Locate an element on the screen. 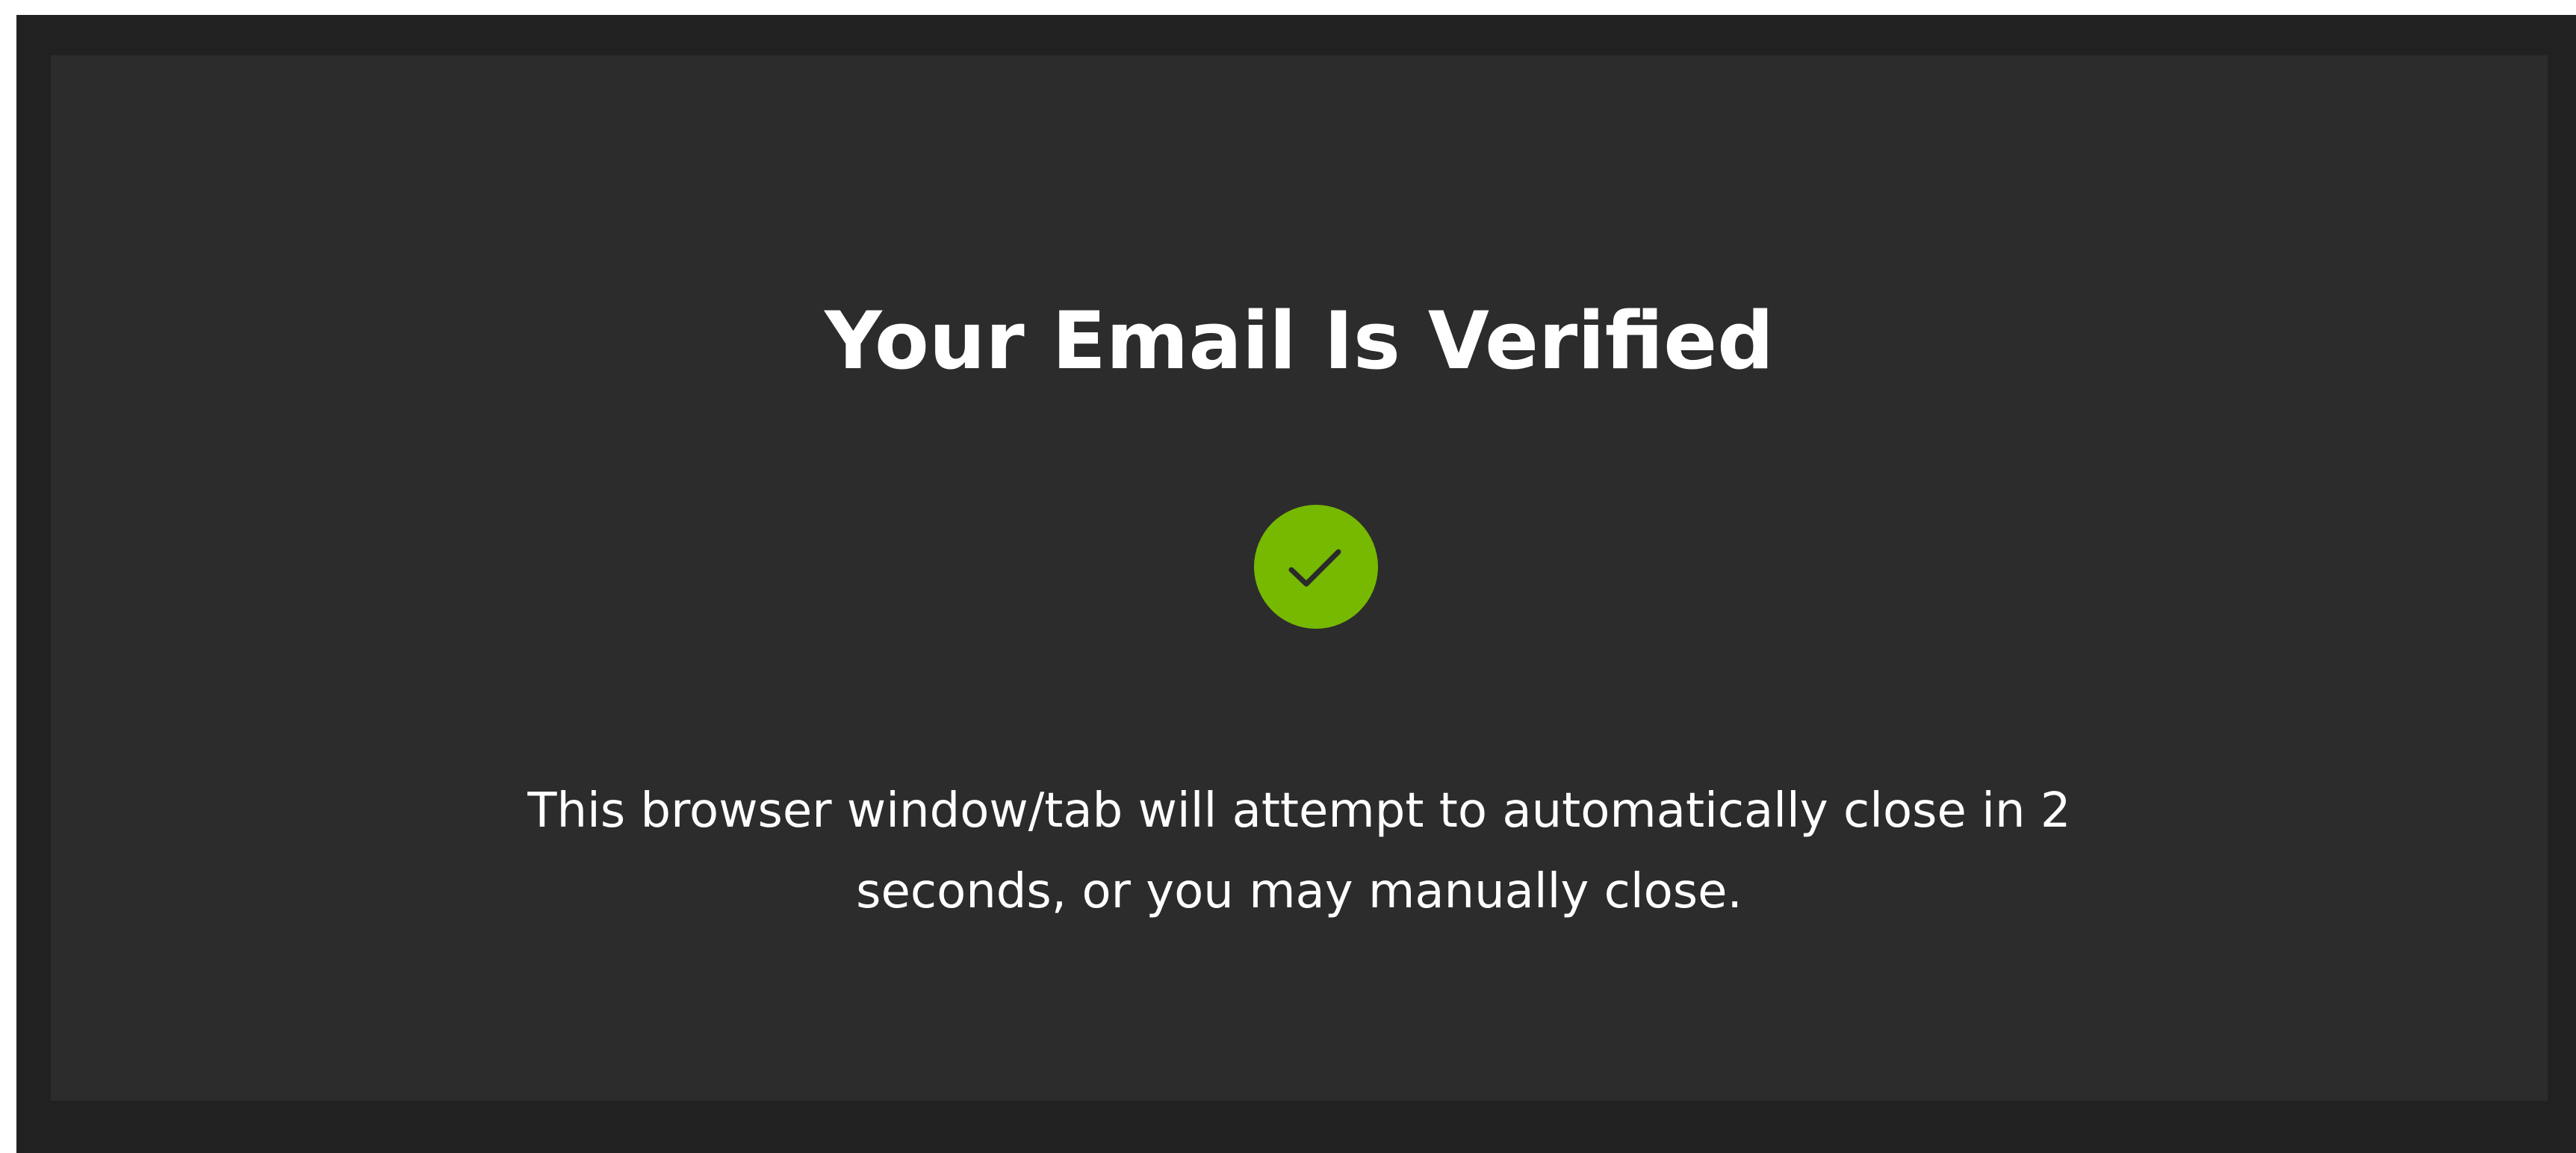 The height and width of the screenshot is (1153, 2576). page-title: Your Email Is Verified is located at coordinates (1300, 341).